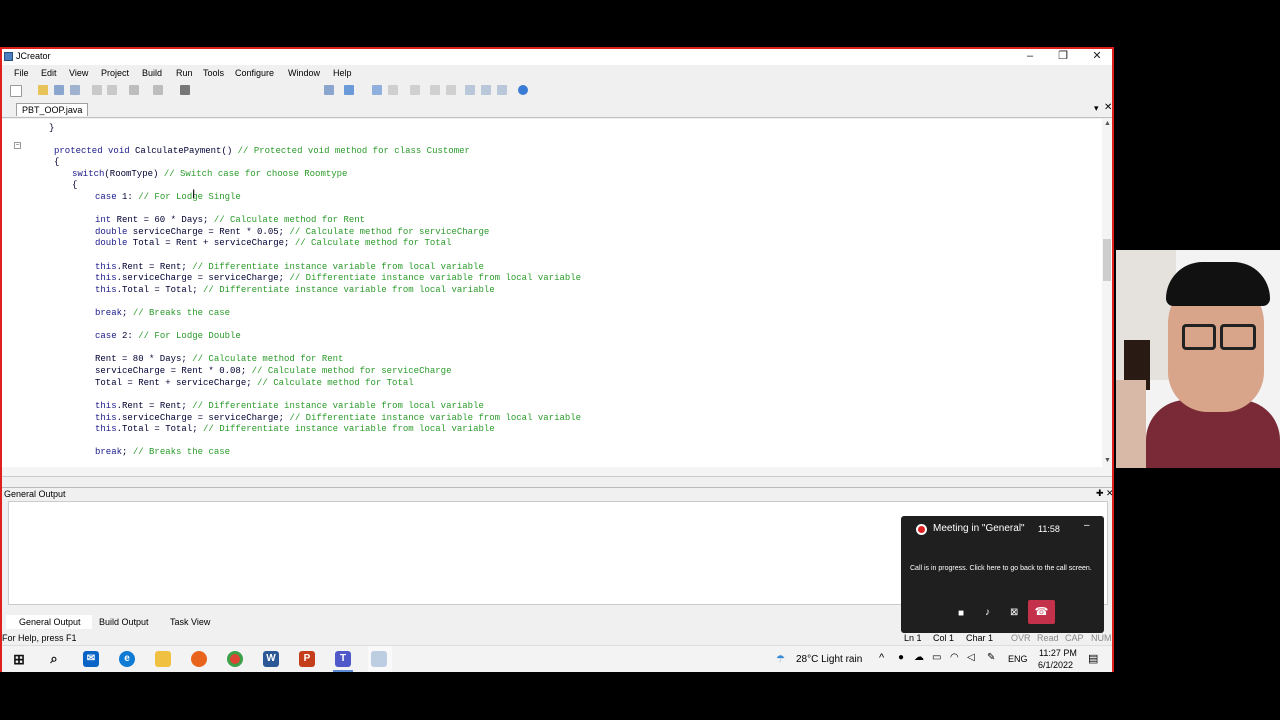  Describe the element at coordinates (49, 622) in the screenshot. I see `tab-general-output: General Output` at that location.